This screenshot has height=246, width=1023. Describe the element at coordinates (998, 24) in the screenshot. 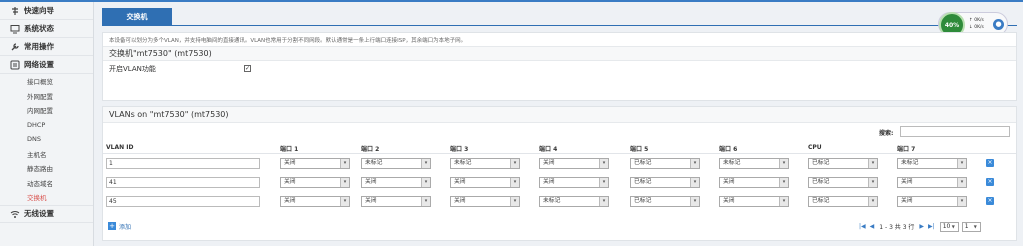

I see `globe-icon: ●` at that location.